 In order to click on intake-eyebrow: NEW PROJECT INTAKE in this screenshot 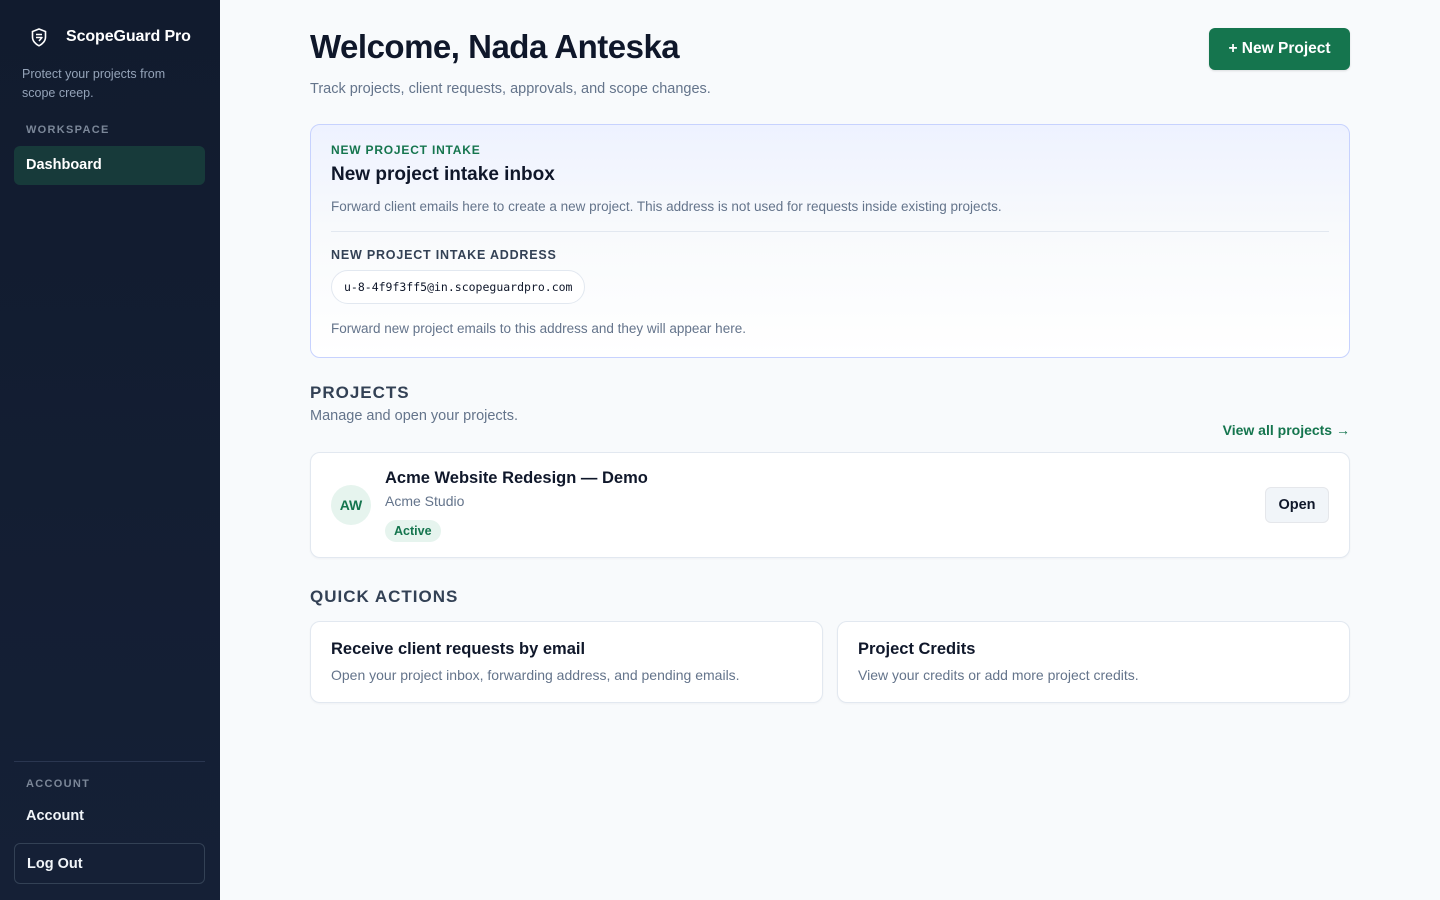, I will do `click(406, 150)`.